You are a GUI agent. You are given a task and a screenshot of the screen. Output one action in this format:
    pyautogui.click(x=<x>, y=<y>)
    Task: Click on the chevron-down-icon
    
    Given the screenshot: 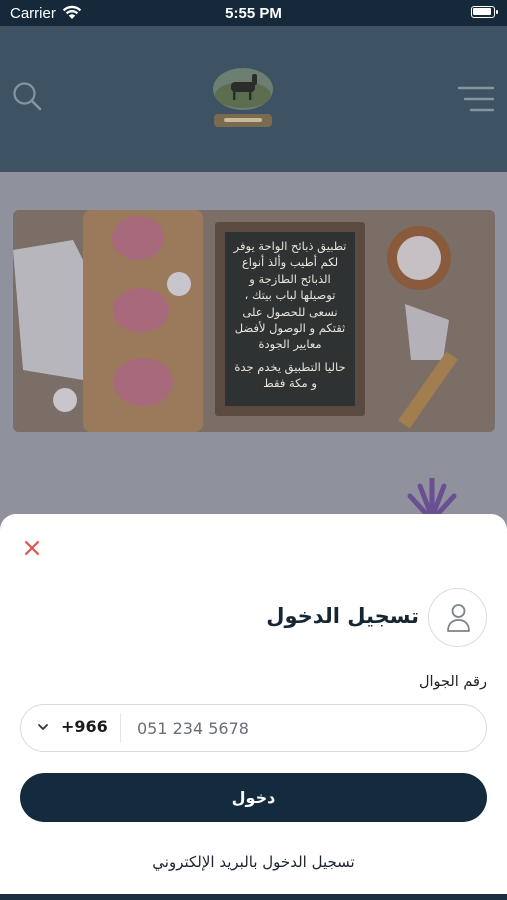 What is the action you would take?
    pyautogui.click(x=43, y=729)
    